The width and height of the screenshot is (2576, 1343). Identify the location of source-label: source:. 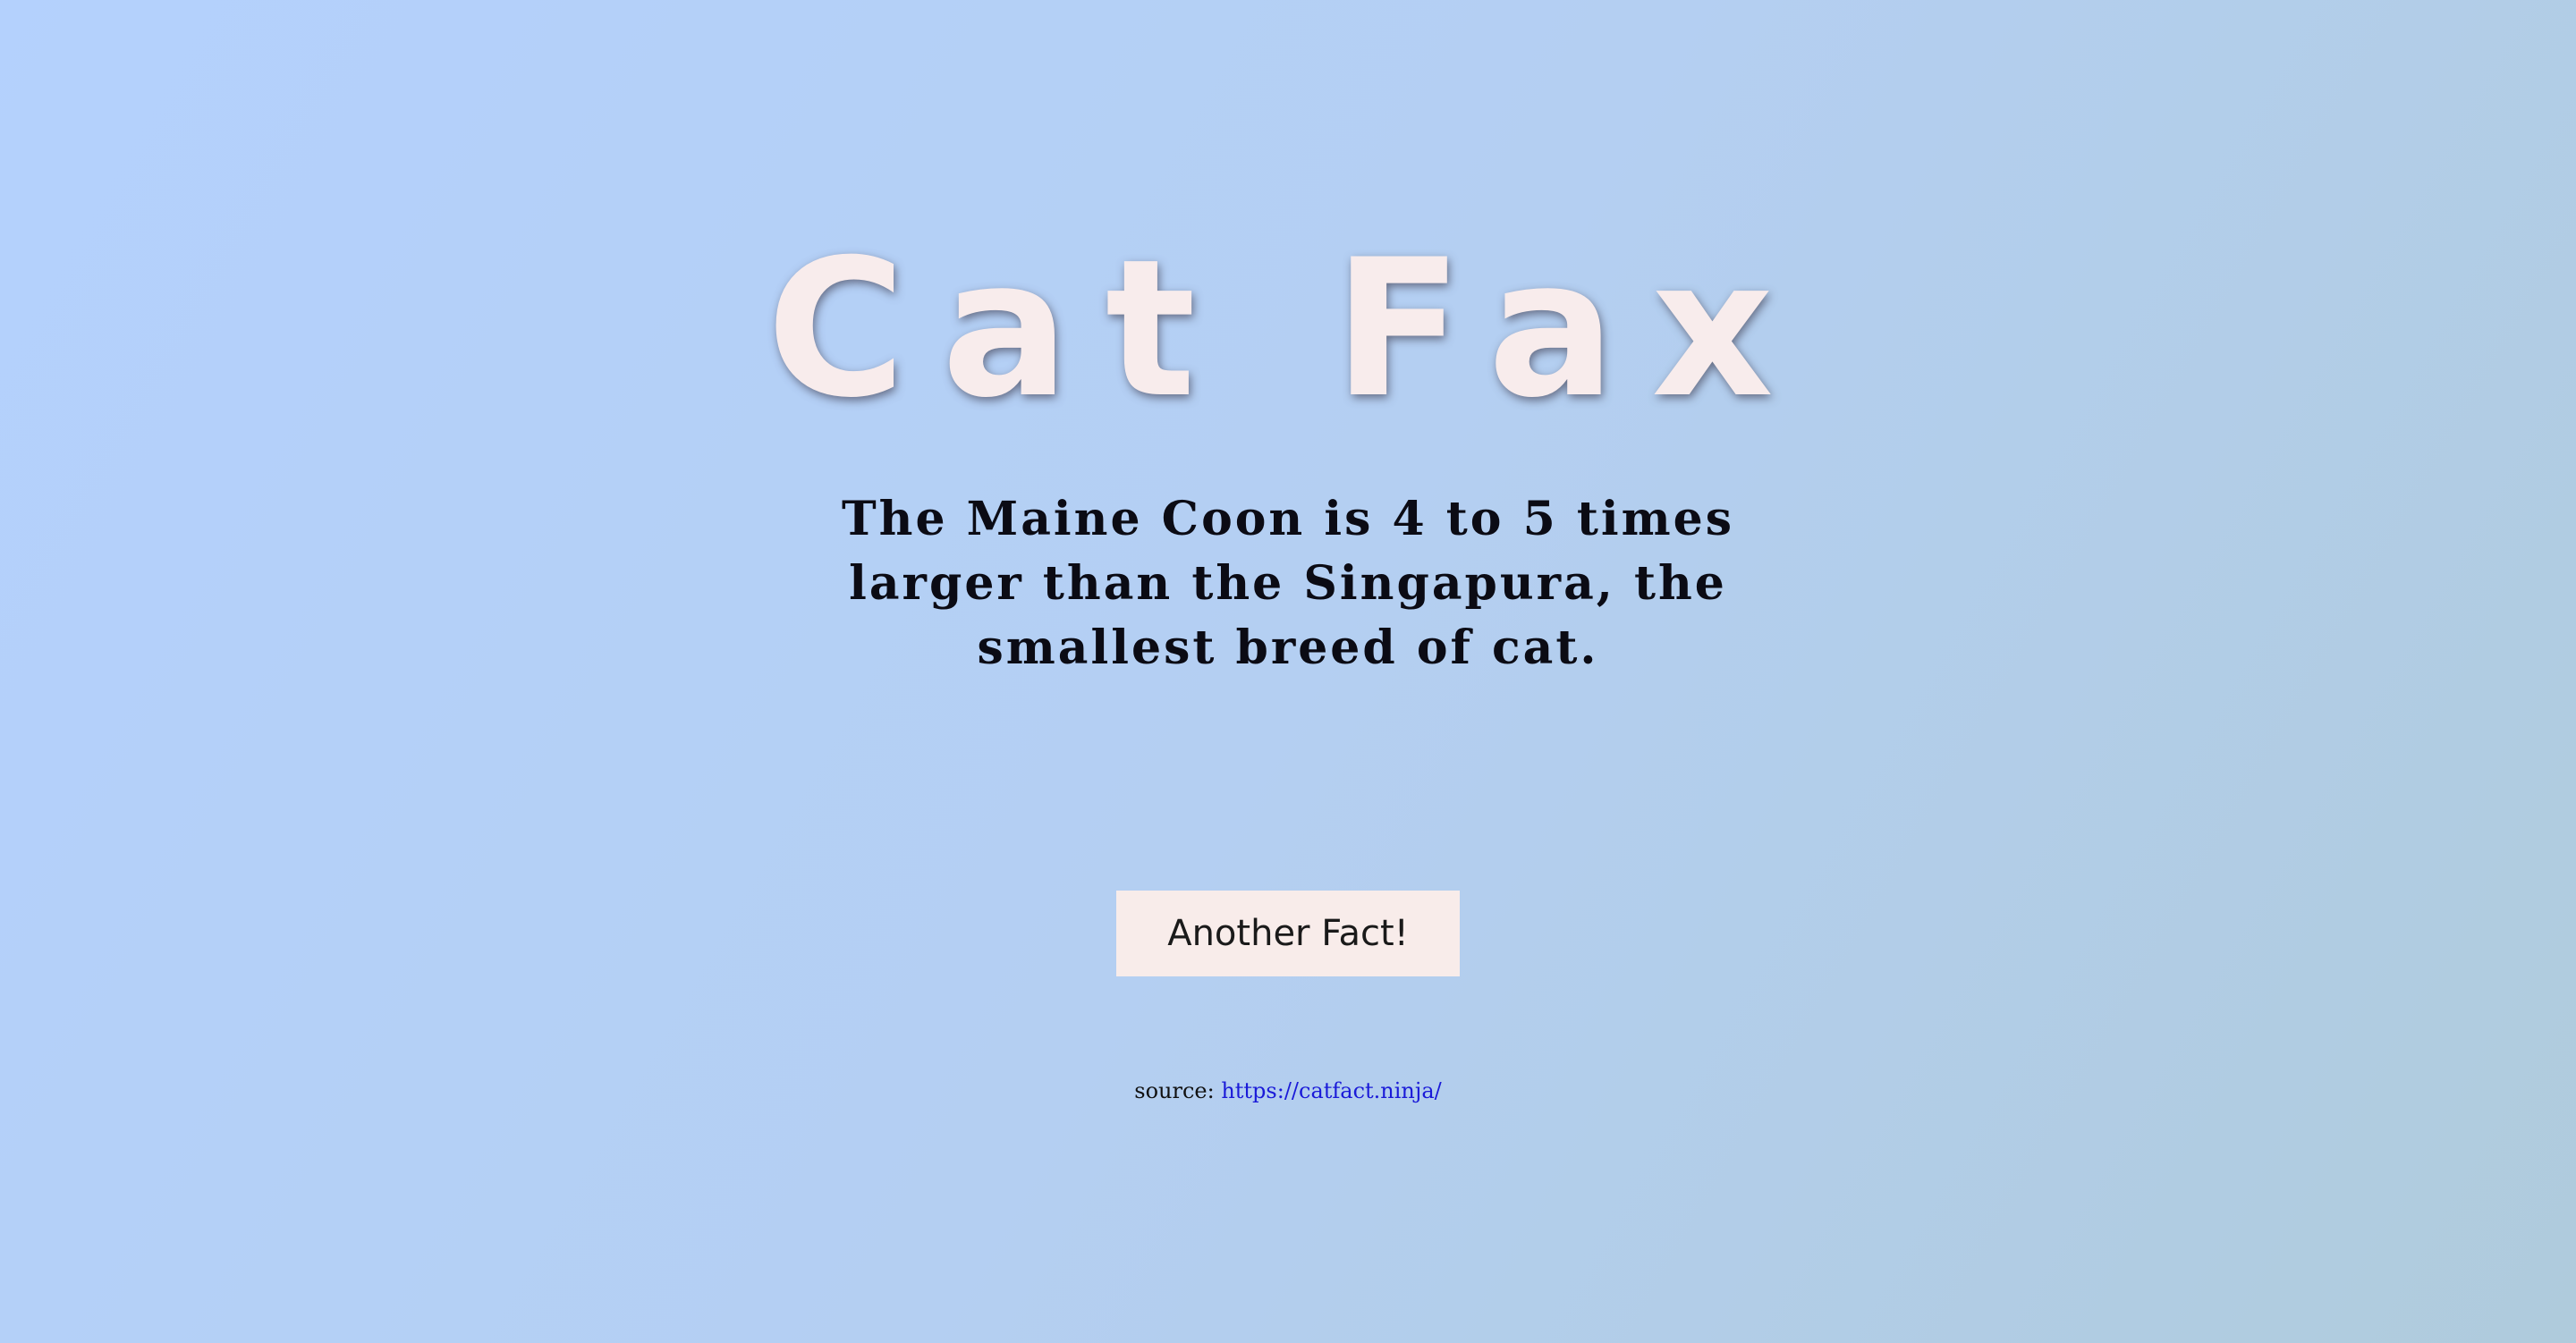
(1178, 1090).